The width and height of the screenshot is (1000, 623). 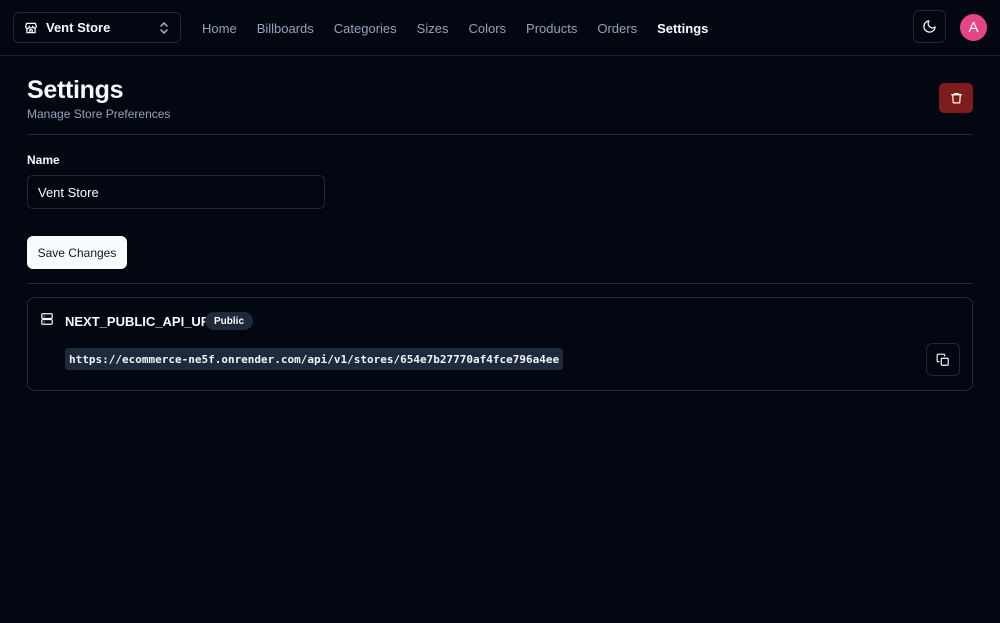 I want to click on user-avatar: A, so click(x=973, y=27).